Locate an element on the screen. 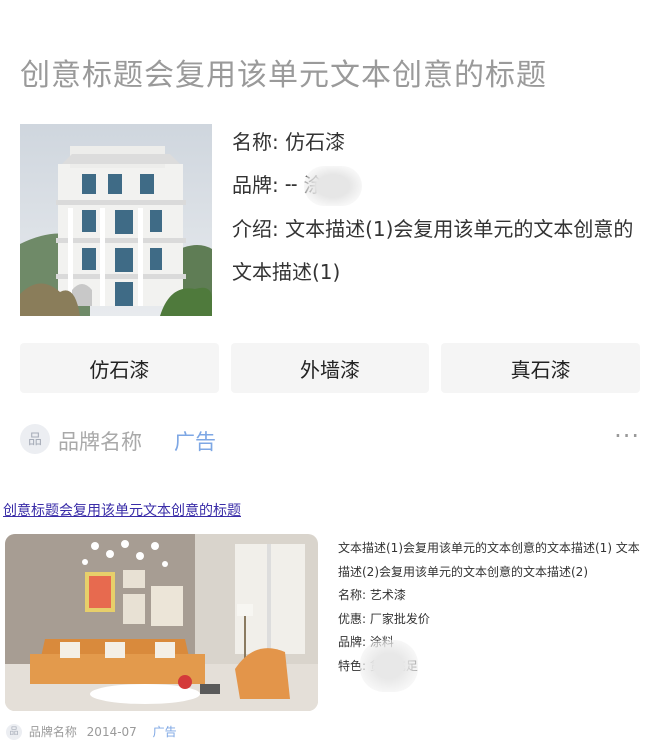 The image size is (665, 749). product-brand: 品牌: ╌ 涂料 is located at coordinates (288, 185).